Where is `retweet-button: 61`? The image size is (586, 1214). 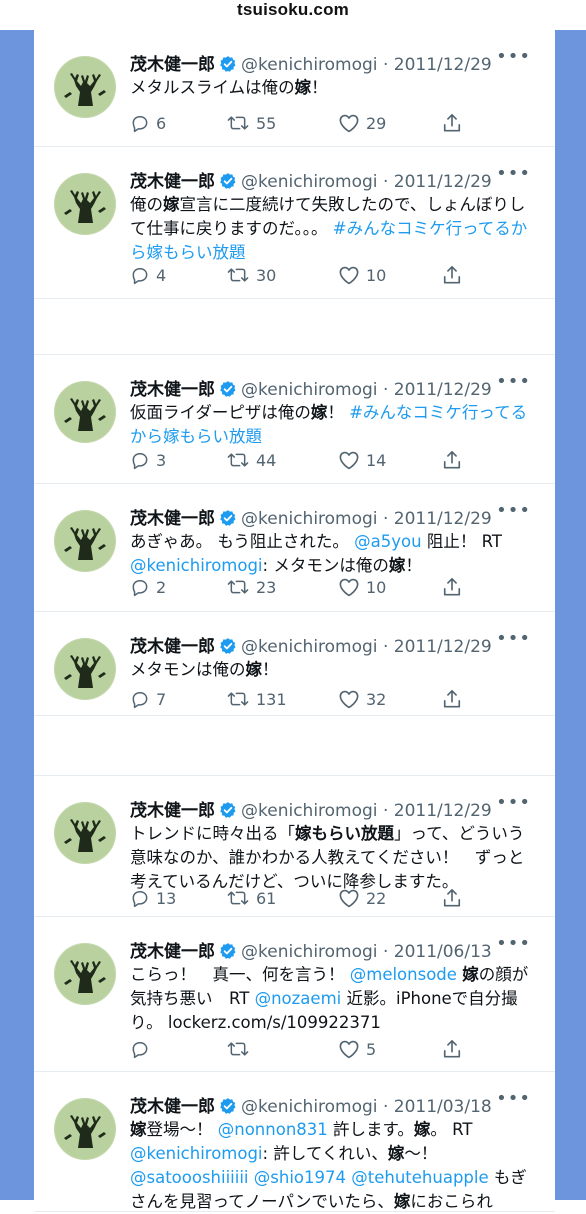
retweet-button: 61 is located at coordinates (251, 898).